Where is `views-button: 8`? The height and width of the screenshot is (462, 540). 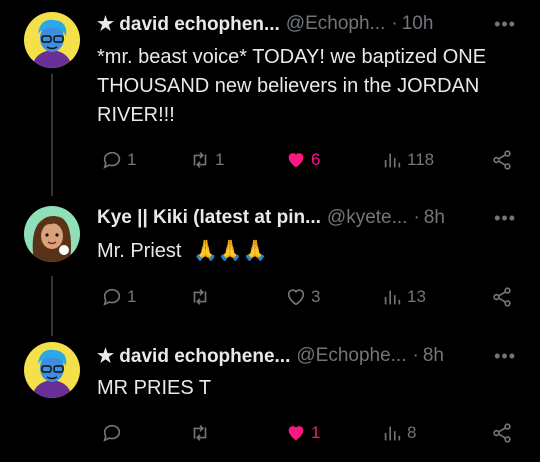 views-button: 8 is located at coordinates (398, 433).